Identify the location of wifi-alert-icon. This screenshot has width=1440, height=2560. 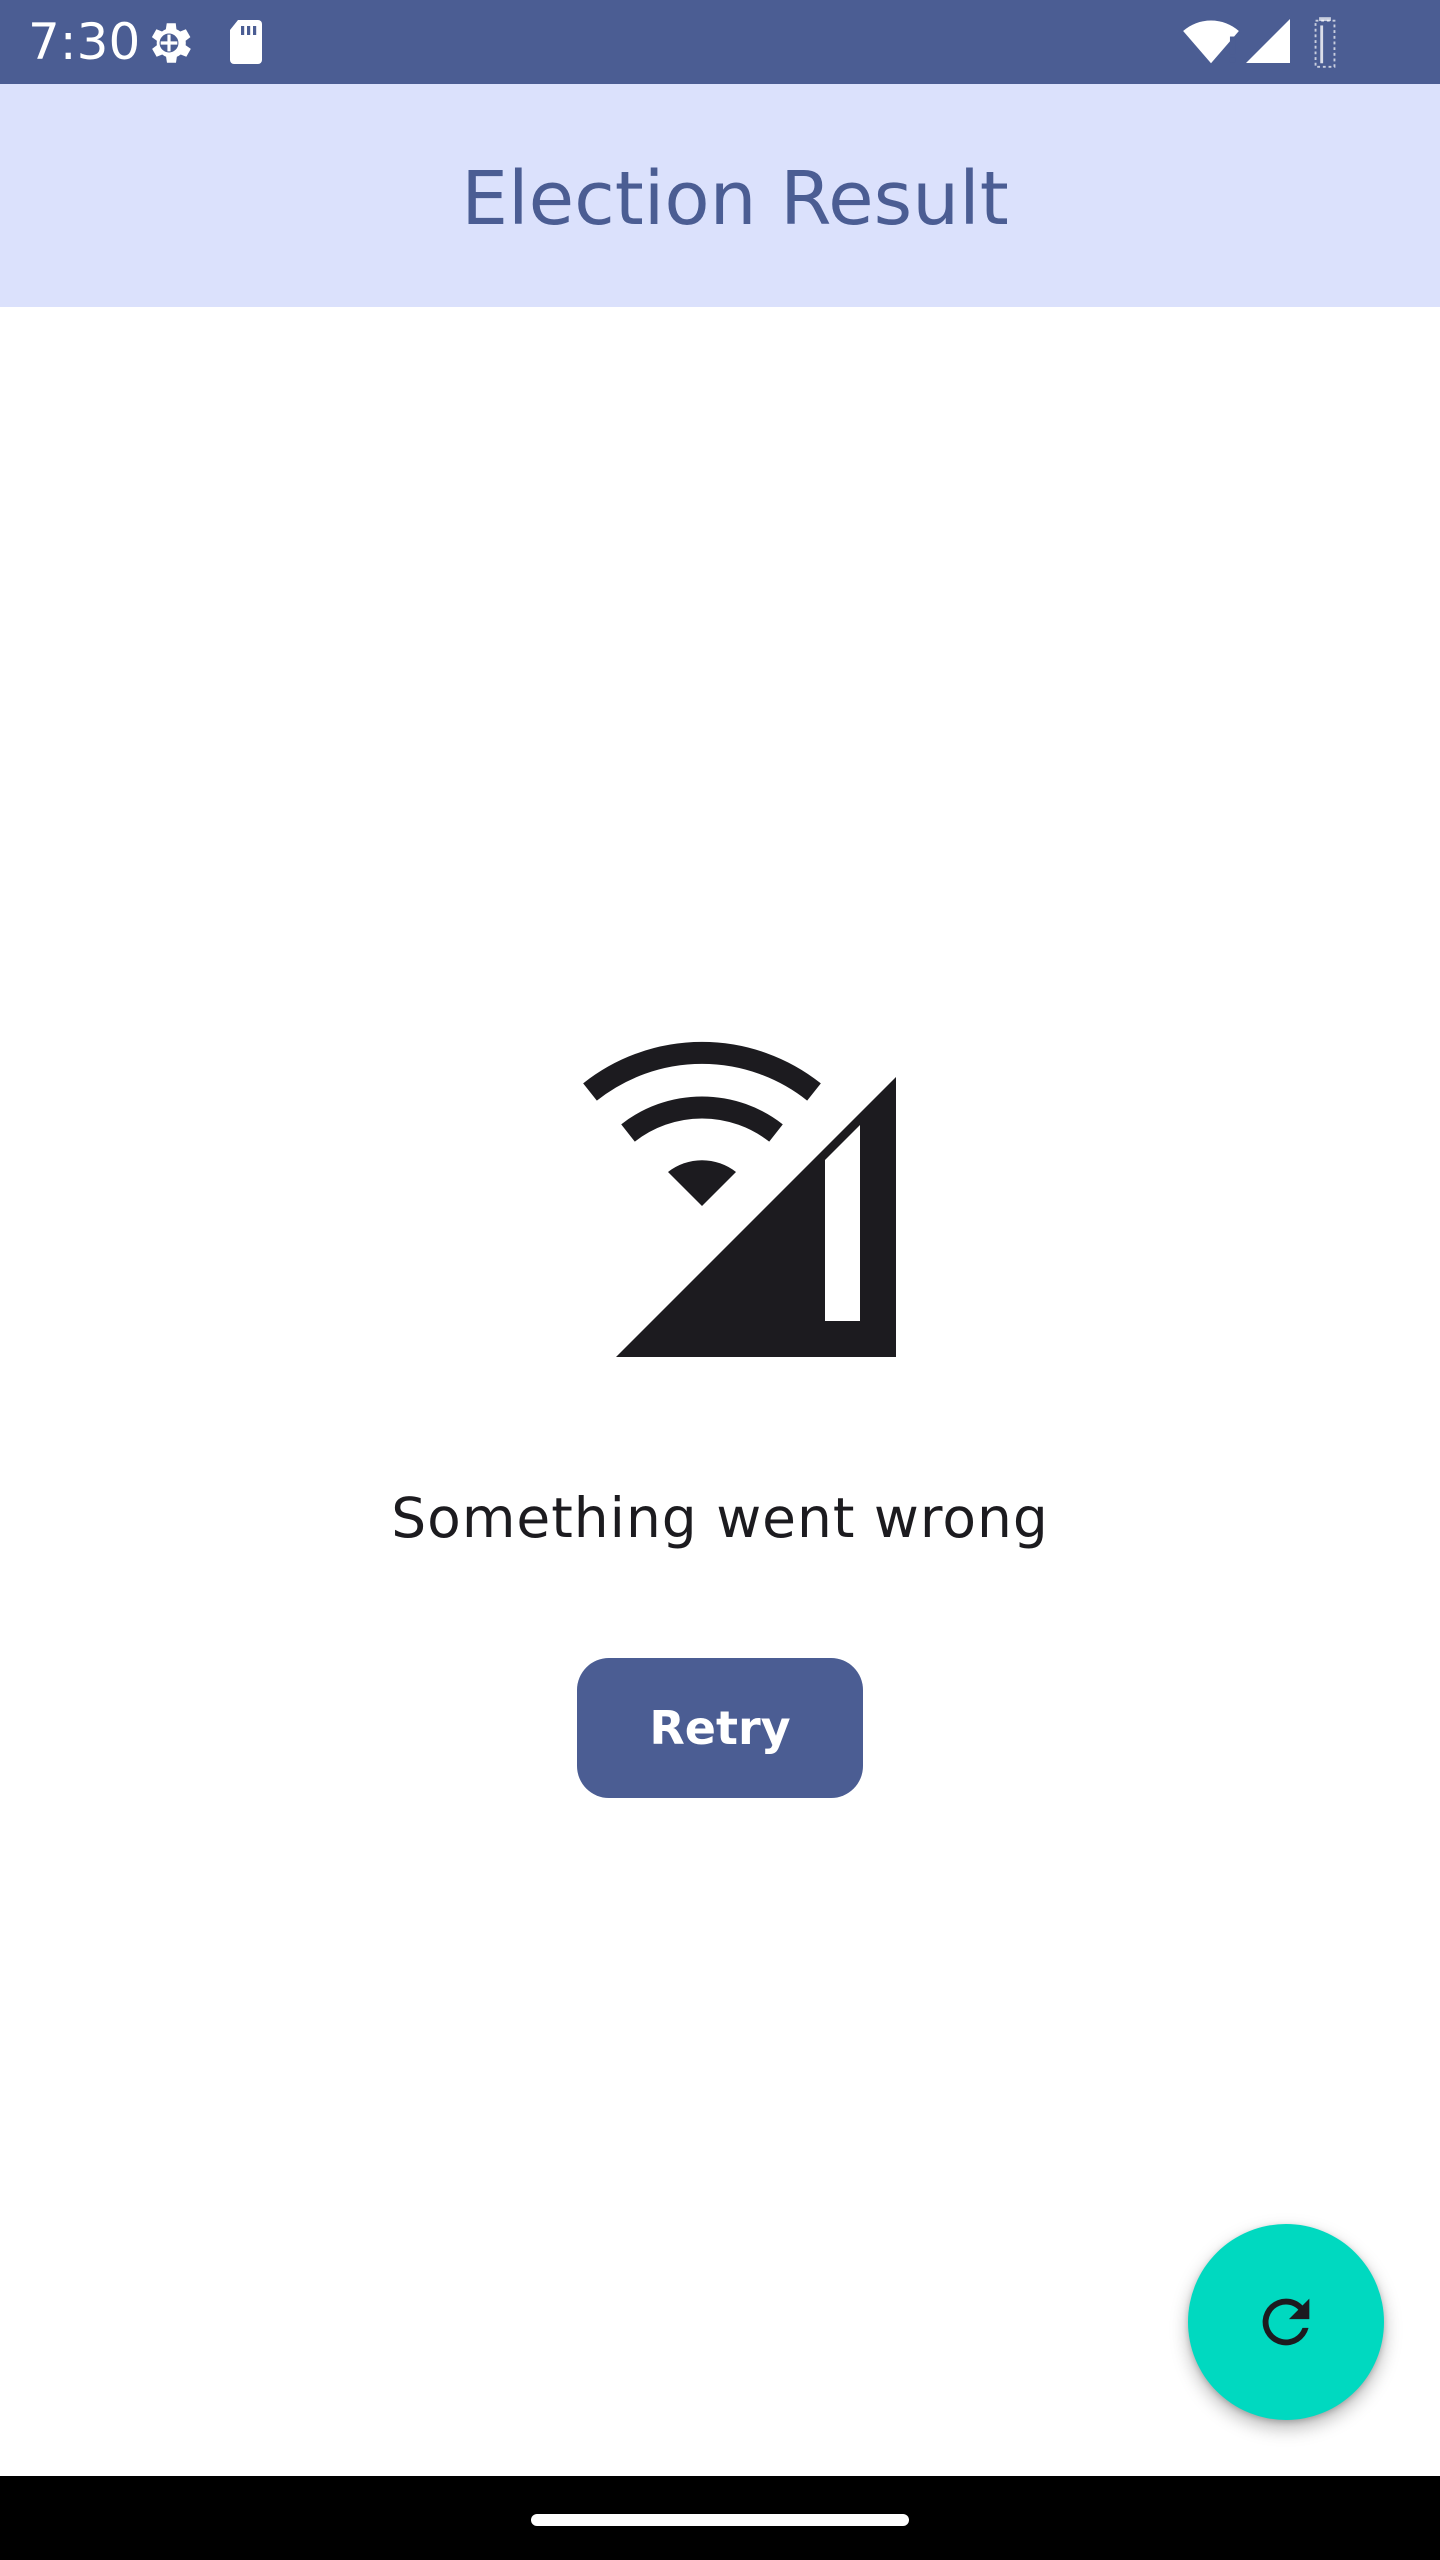
(1211, 43).